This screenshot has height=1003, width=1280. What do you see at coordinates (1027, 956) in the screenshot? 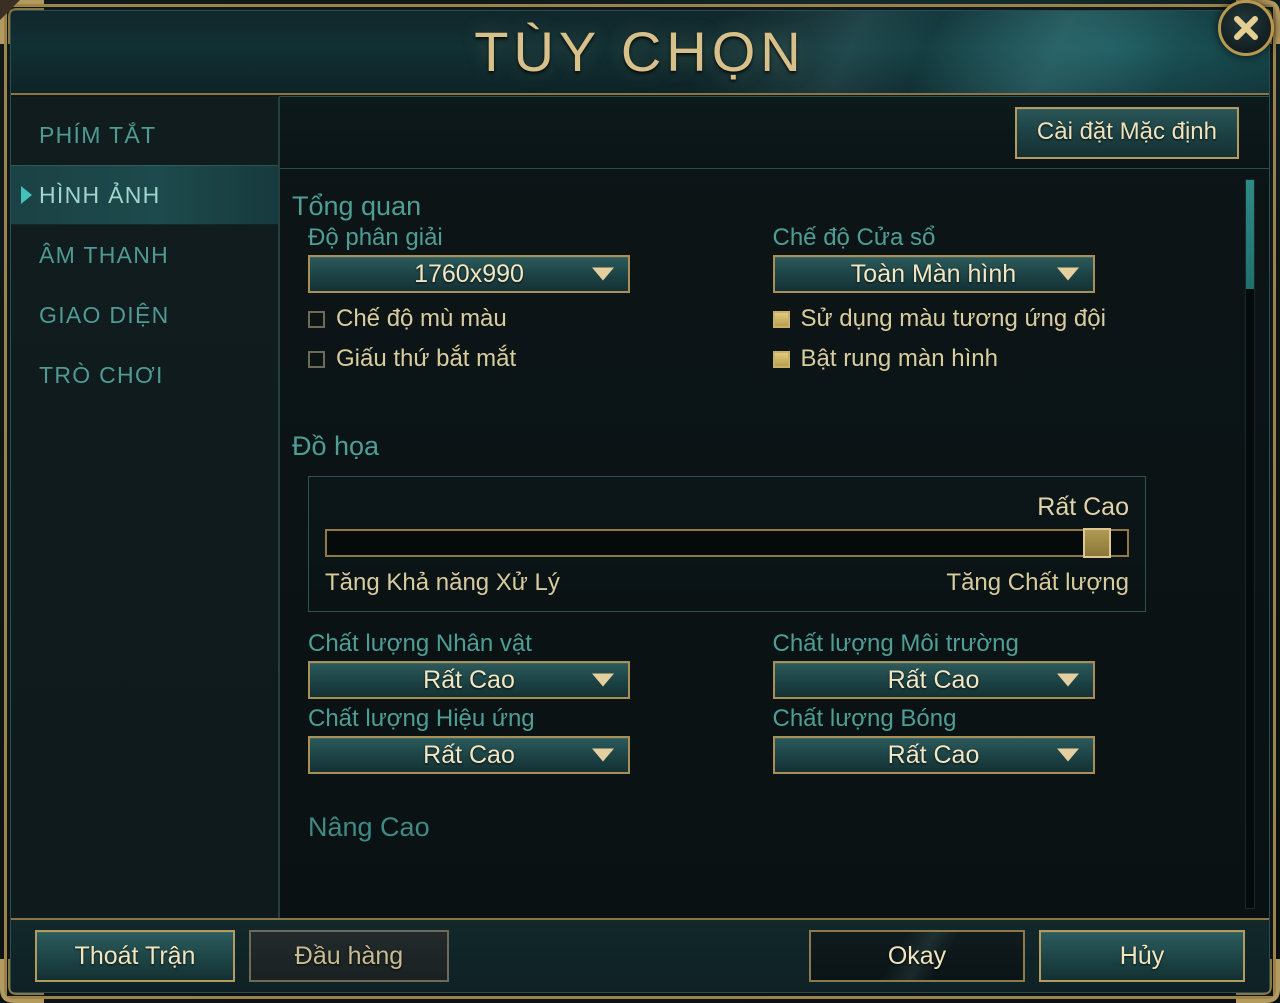
I see `footer-right-actions: Okay Hủy` at bounding box center [1027, 956].